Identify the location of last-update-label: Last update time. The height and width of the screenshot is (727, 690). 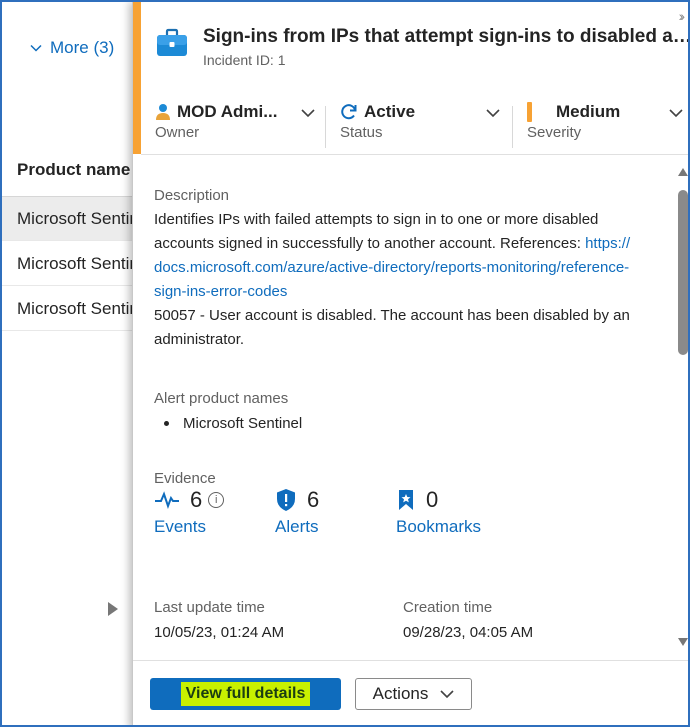
(209, 607).